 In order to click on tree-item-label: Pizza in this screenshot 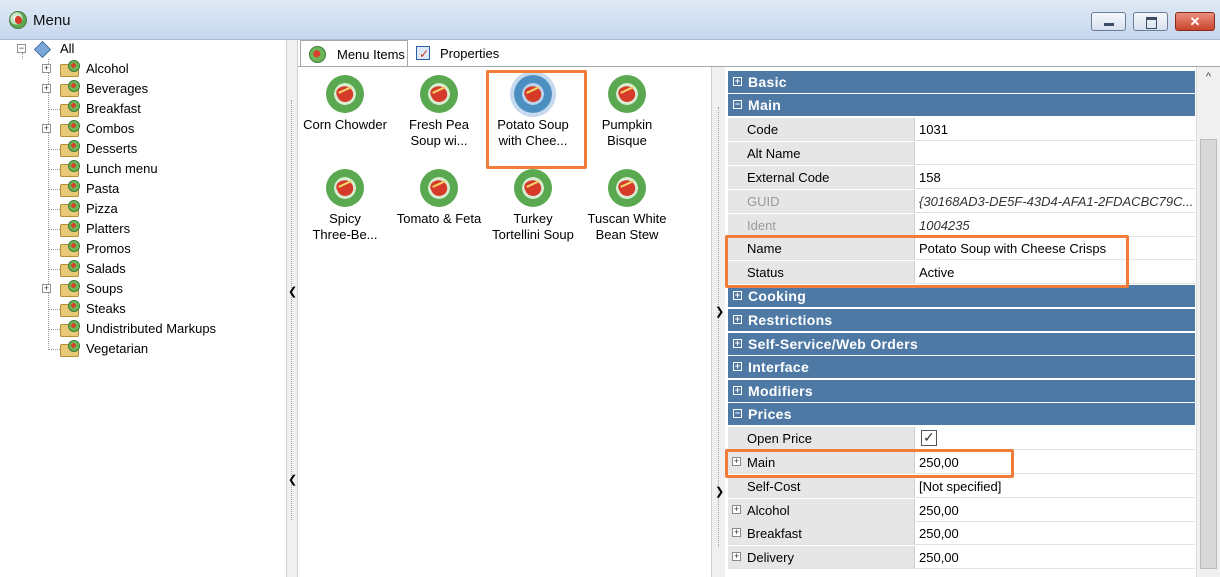, I will do `click(102, 208)`.